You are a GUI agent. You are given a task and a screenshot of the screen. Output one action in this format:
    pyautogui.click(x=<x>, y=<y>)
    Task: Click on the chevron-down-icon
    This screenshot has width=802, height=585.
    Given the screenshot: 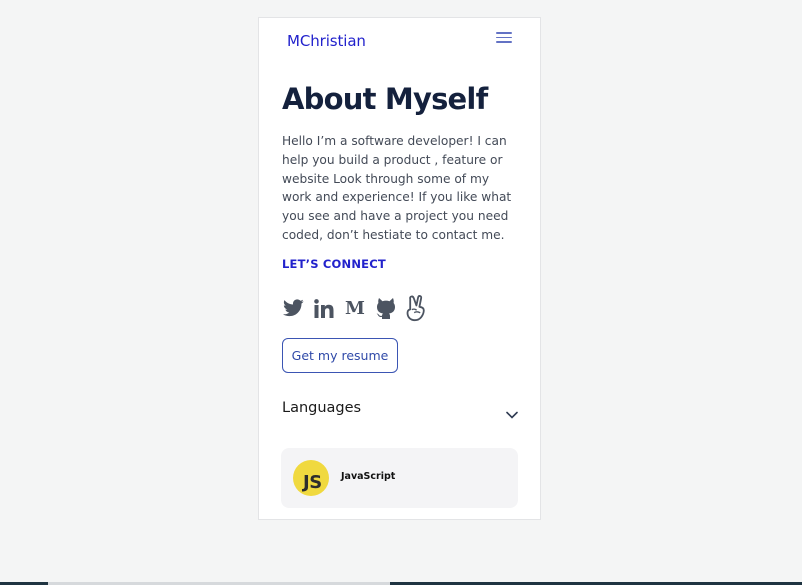 What is the action you would take?
    pyautogui.click(x=512, y=413)
    